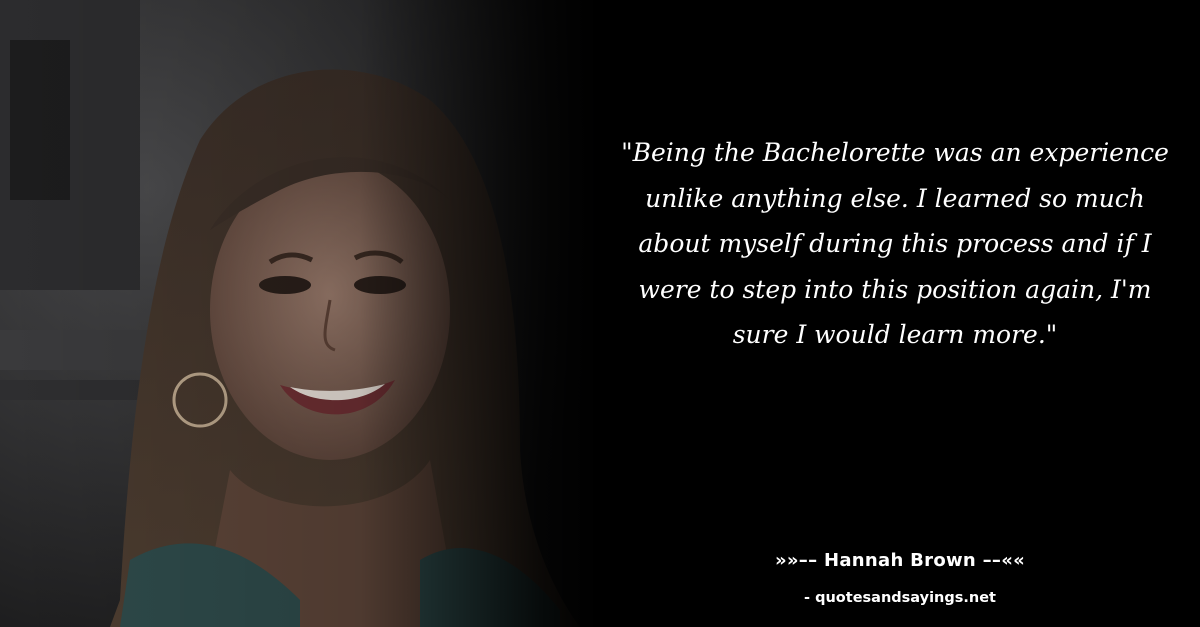 This screenshot has width=1200, height=627. I want to click on quote-author: »»–– Hannah Brown ––««, so click(900, 560).